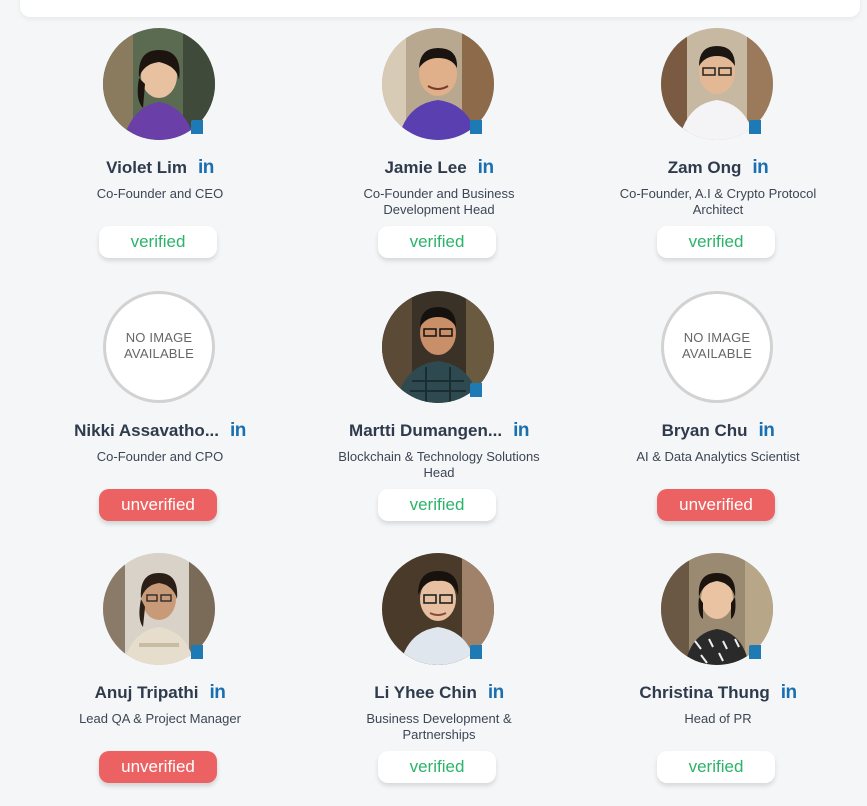  I want to click on member-name: Bryan Chu, so click(704, 430).